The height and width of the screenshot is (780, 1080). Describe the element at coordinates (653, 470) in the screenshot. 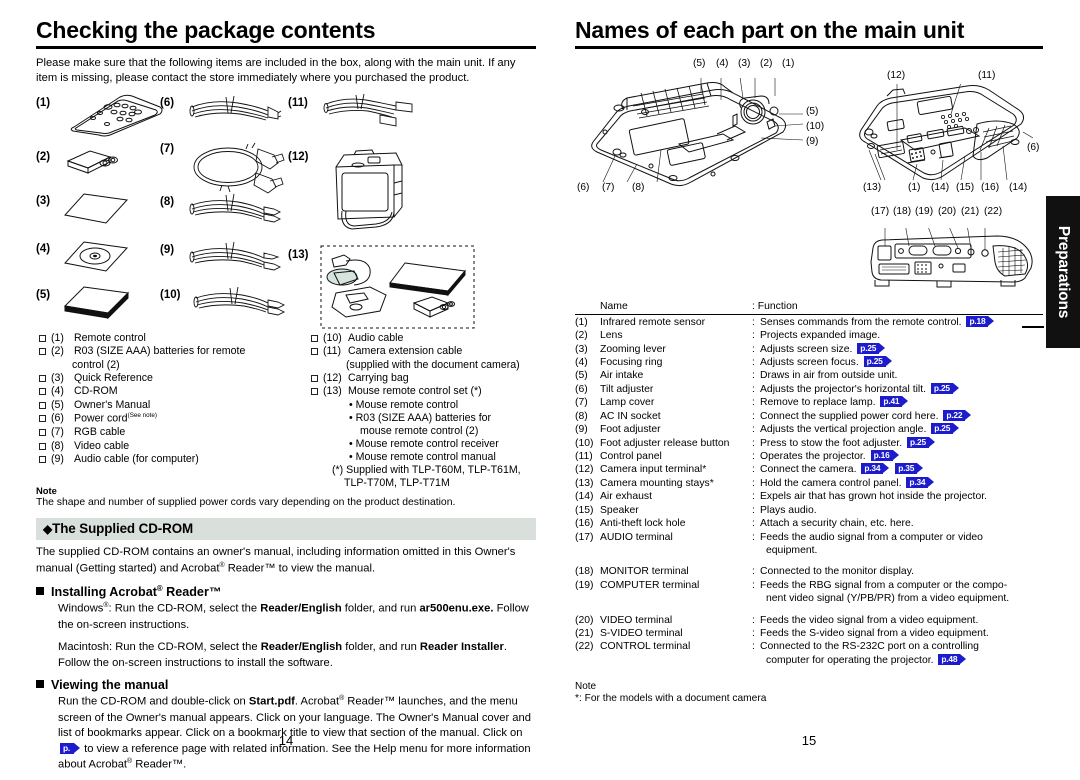

I see `row-name: Camera input terminal*` at that location.